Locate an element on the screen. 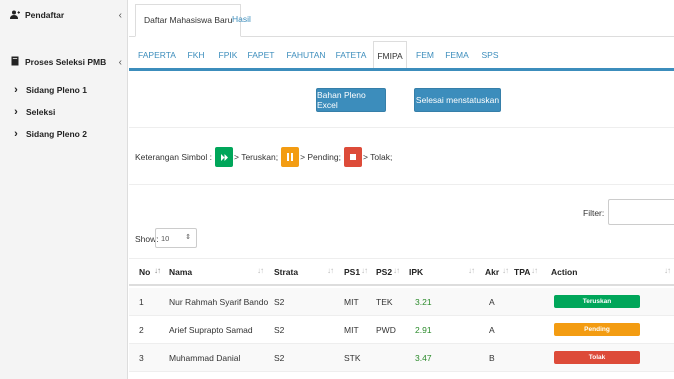  cell-nama: Muhammad Danial is located at coordinates (205, 358).